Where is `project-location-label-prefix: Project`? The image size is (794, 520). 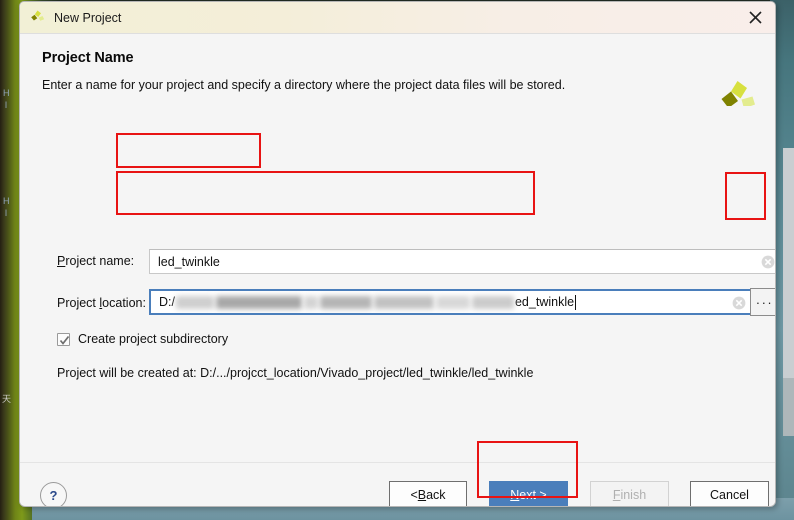
project-location-label-prefix: Project is located at coordinates (78, 303).